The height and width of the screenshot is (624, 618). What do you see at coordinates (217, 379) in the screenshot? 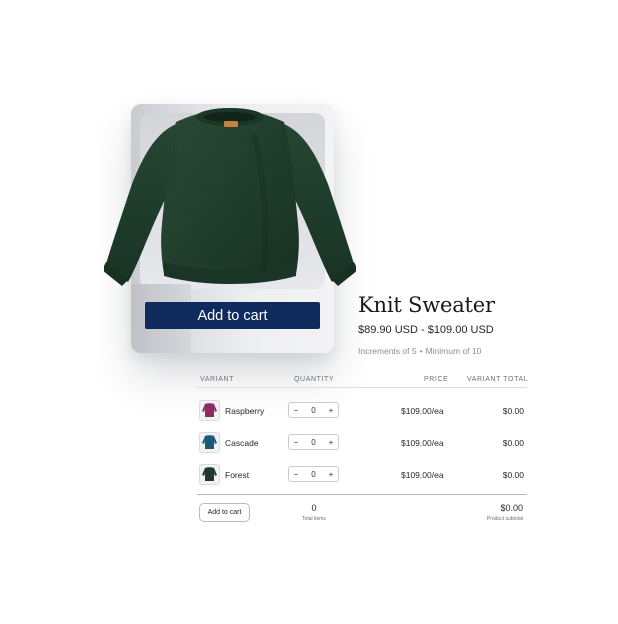
I see `header-variant: VARIANT` at bounding box center [217, 379].